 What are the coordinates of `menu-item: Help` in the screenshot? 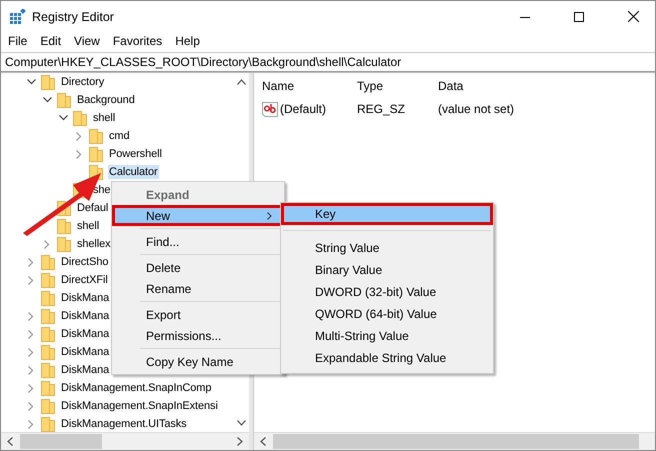 It's located at (187, 41).